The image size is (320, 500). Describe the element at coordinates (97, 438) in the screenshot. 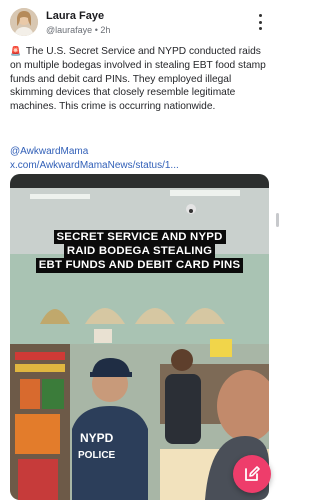

I see `vest-text-nypd: NYPD` at that location.